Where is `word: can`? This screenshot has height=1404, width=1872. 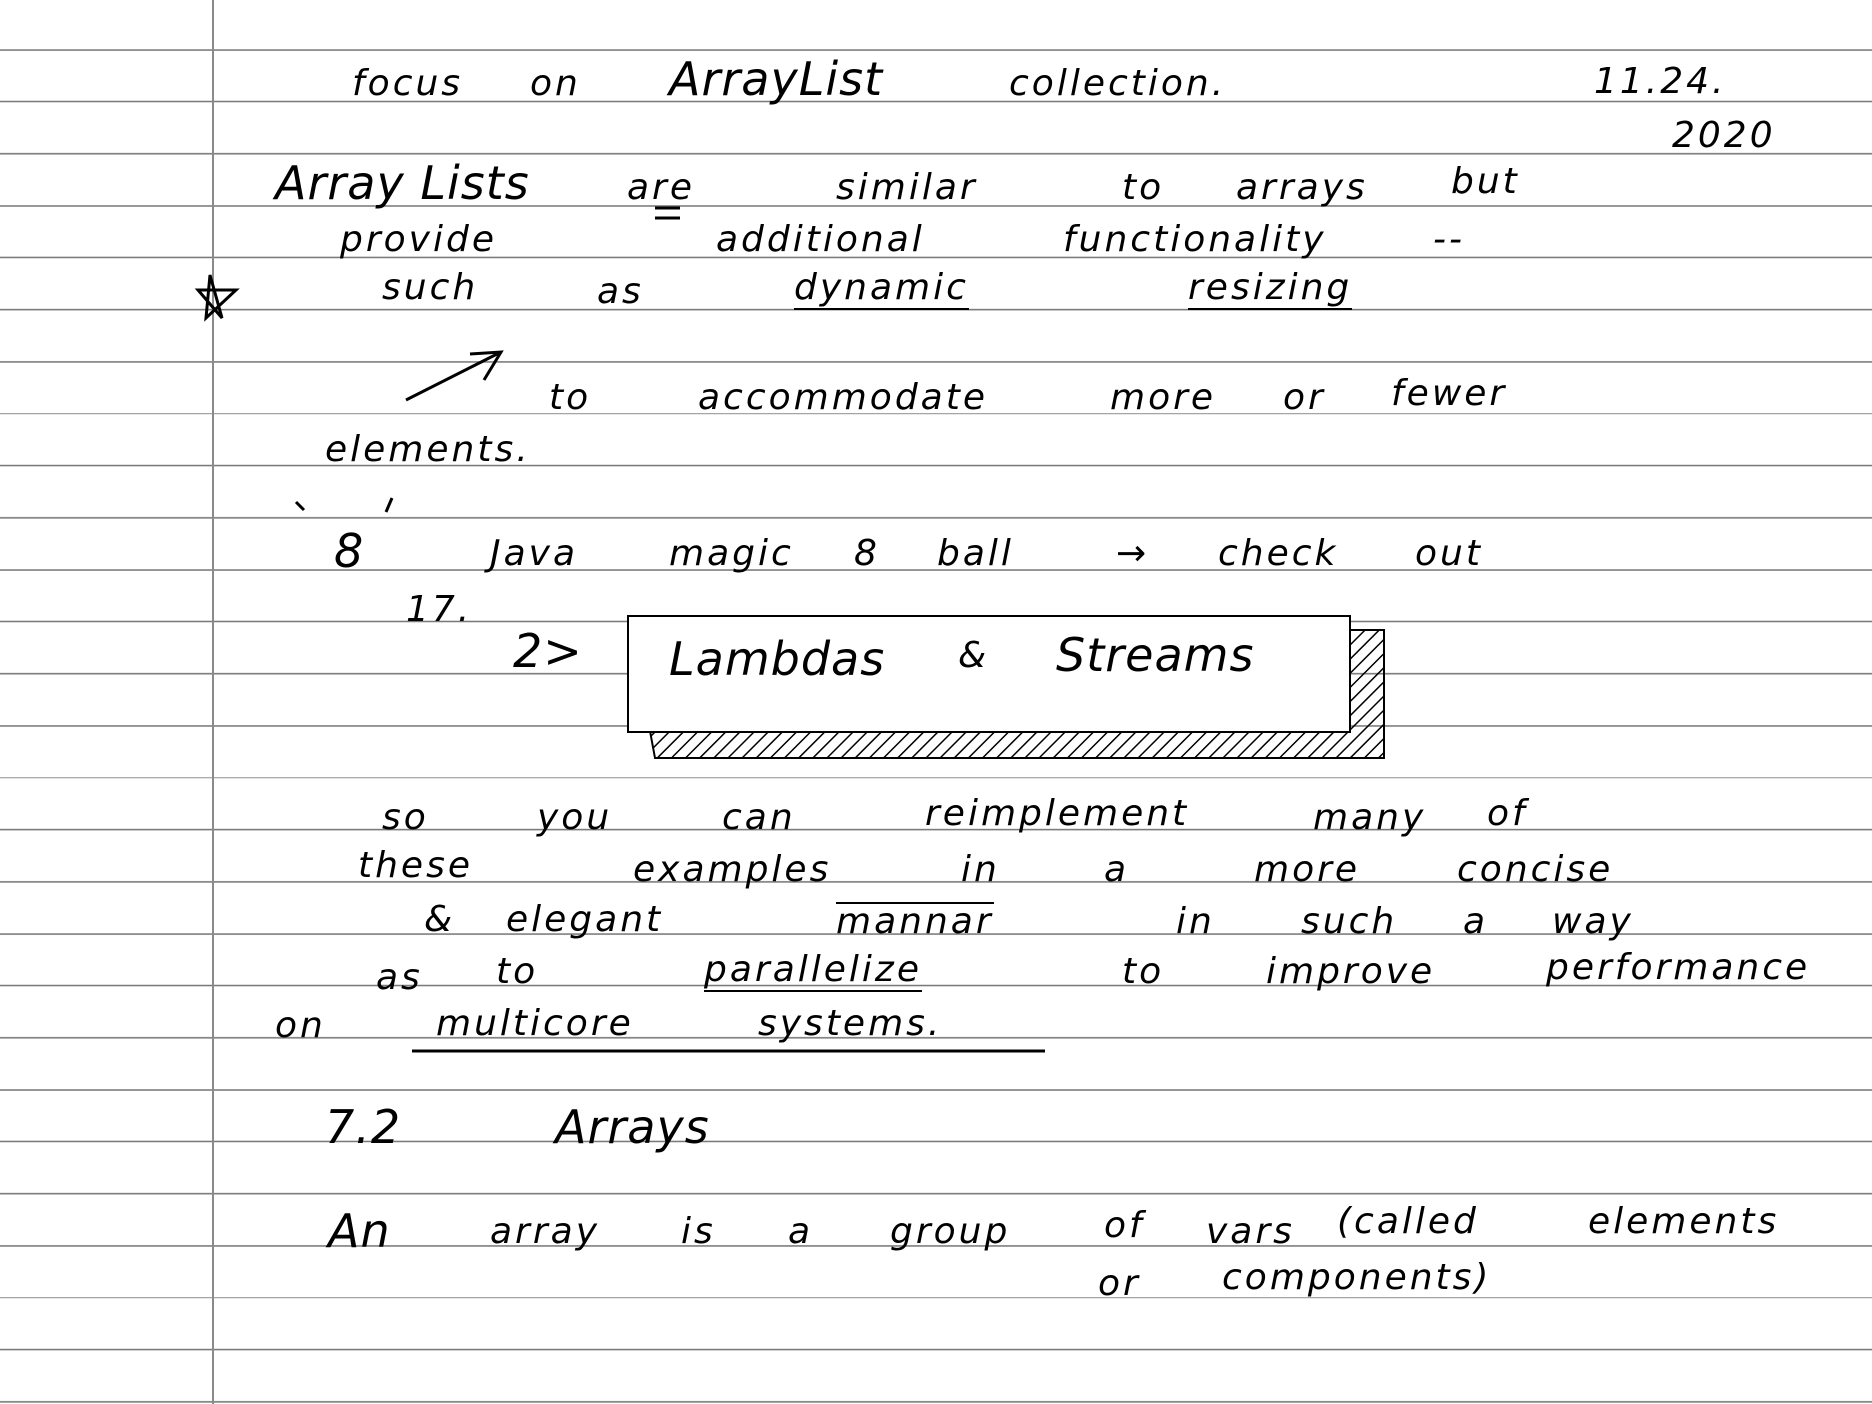
word: can is located at coordinates (759, 817).